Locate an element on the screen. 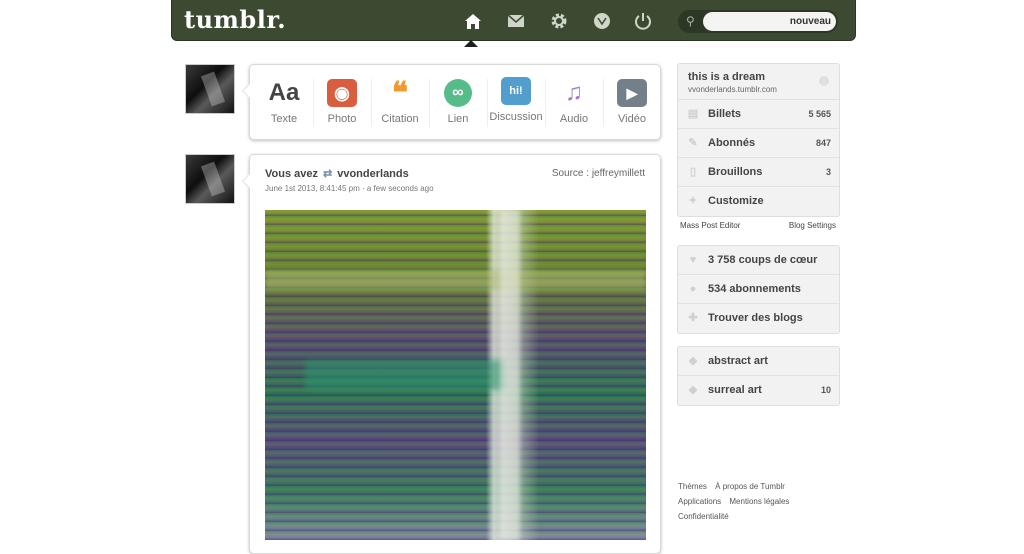  post-type-photo: ◉ Photo is located at coordinates (342, 103).